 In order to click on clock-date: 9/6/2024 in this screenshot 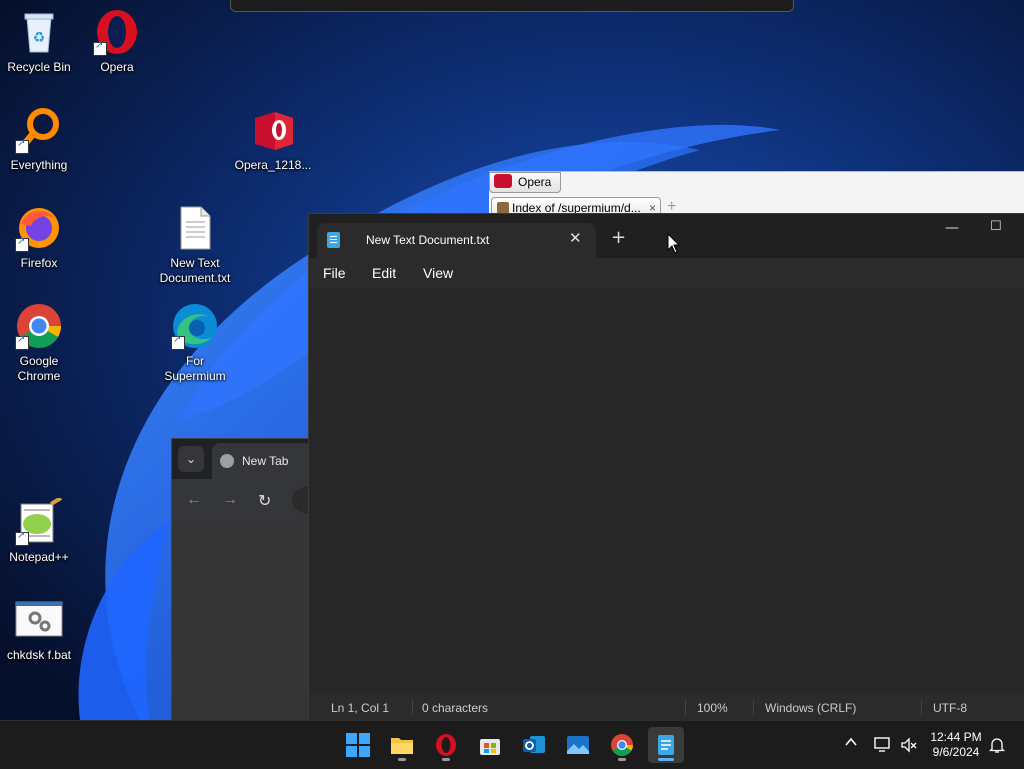, I will do `click(956, 752)`.